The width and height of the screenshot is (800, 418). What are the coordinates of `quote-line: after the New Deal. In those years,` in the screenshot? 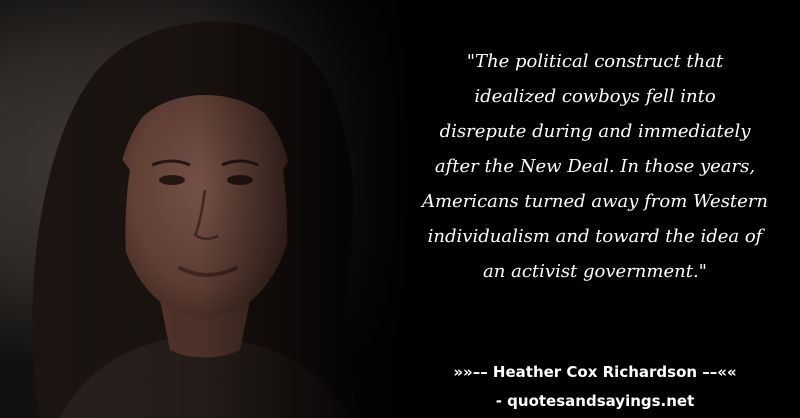 It's located at (595, 166).